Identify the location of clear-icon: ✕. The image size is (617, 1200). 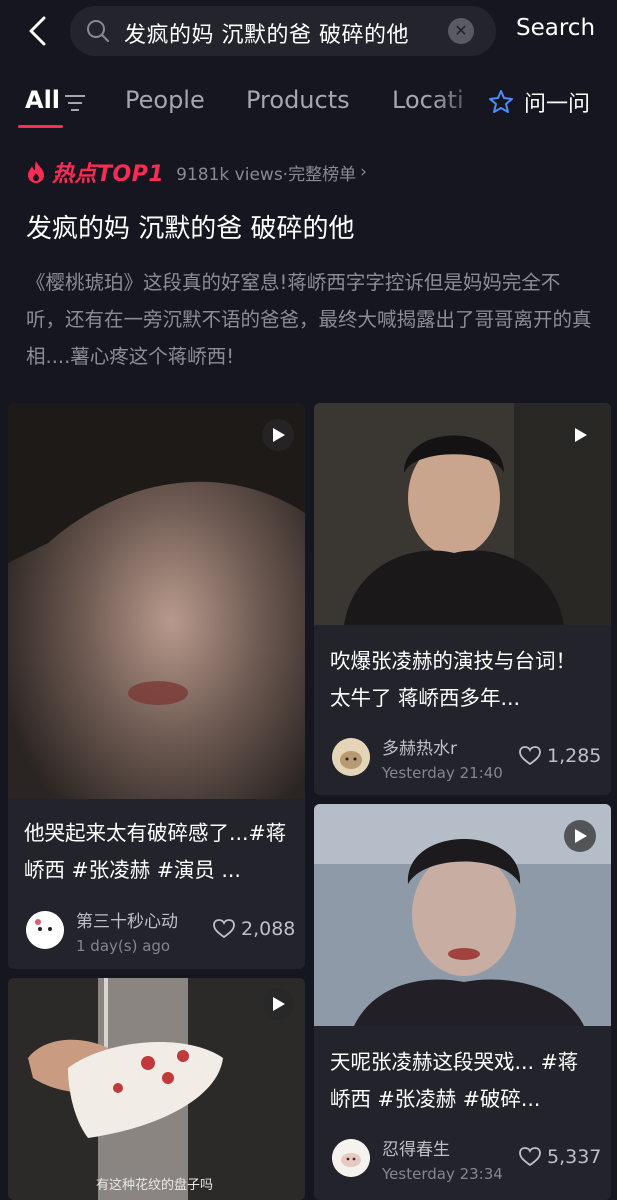
(461, 31).